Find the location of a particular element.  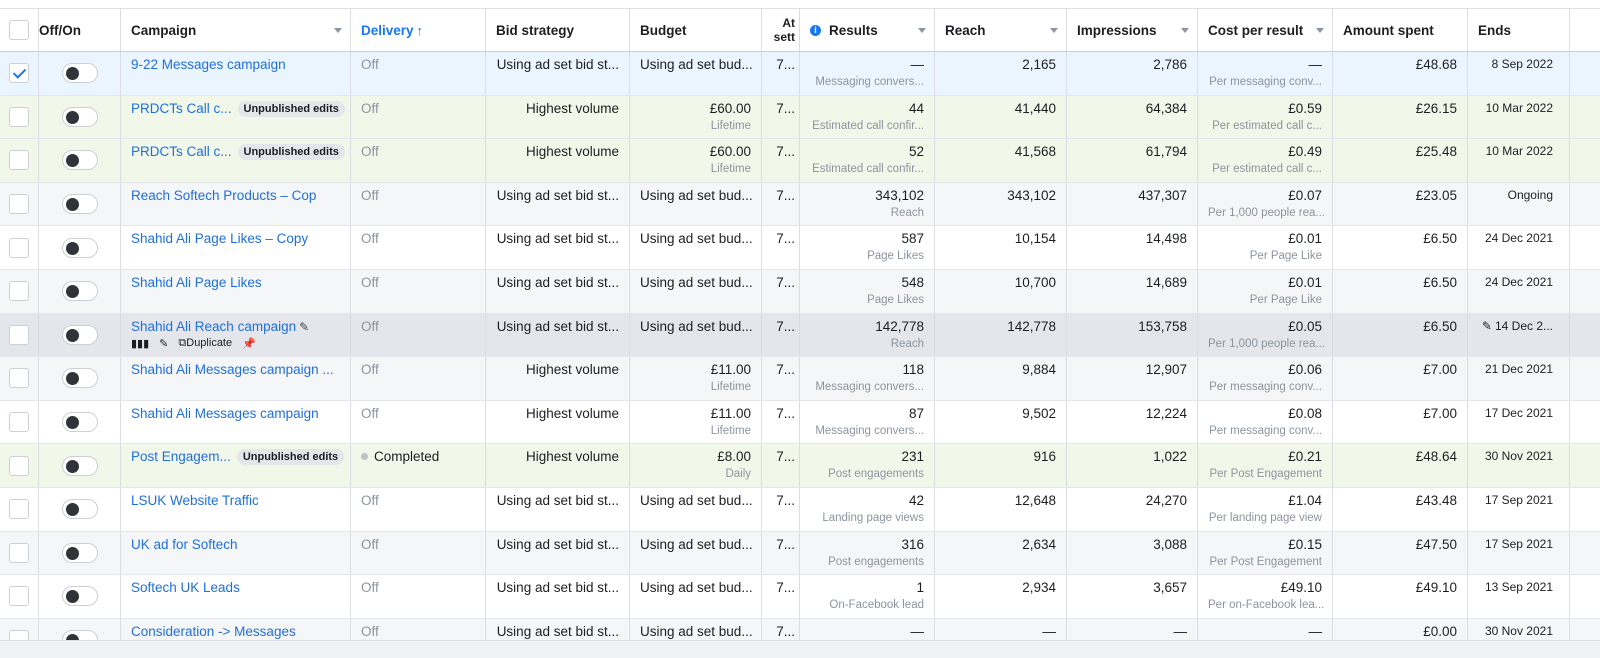

duplicate-button: ⧉Duplicate is located at coordinates (205, 343).